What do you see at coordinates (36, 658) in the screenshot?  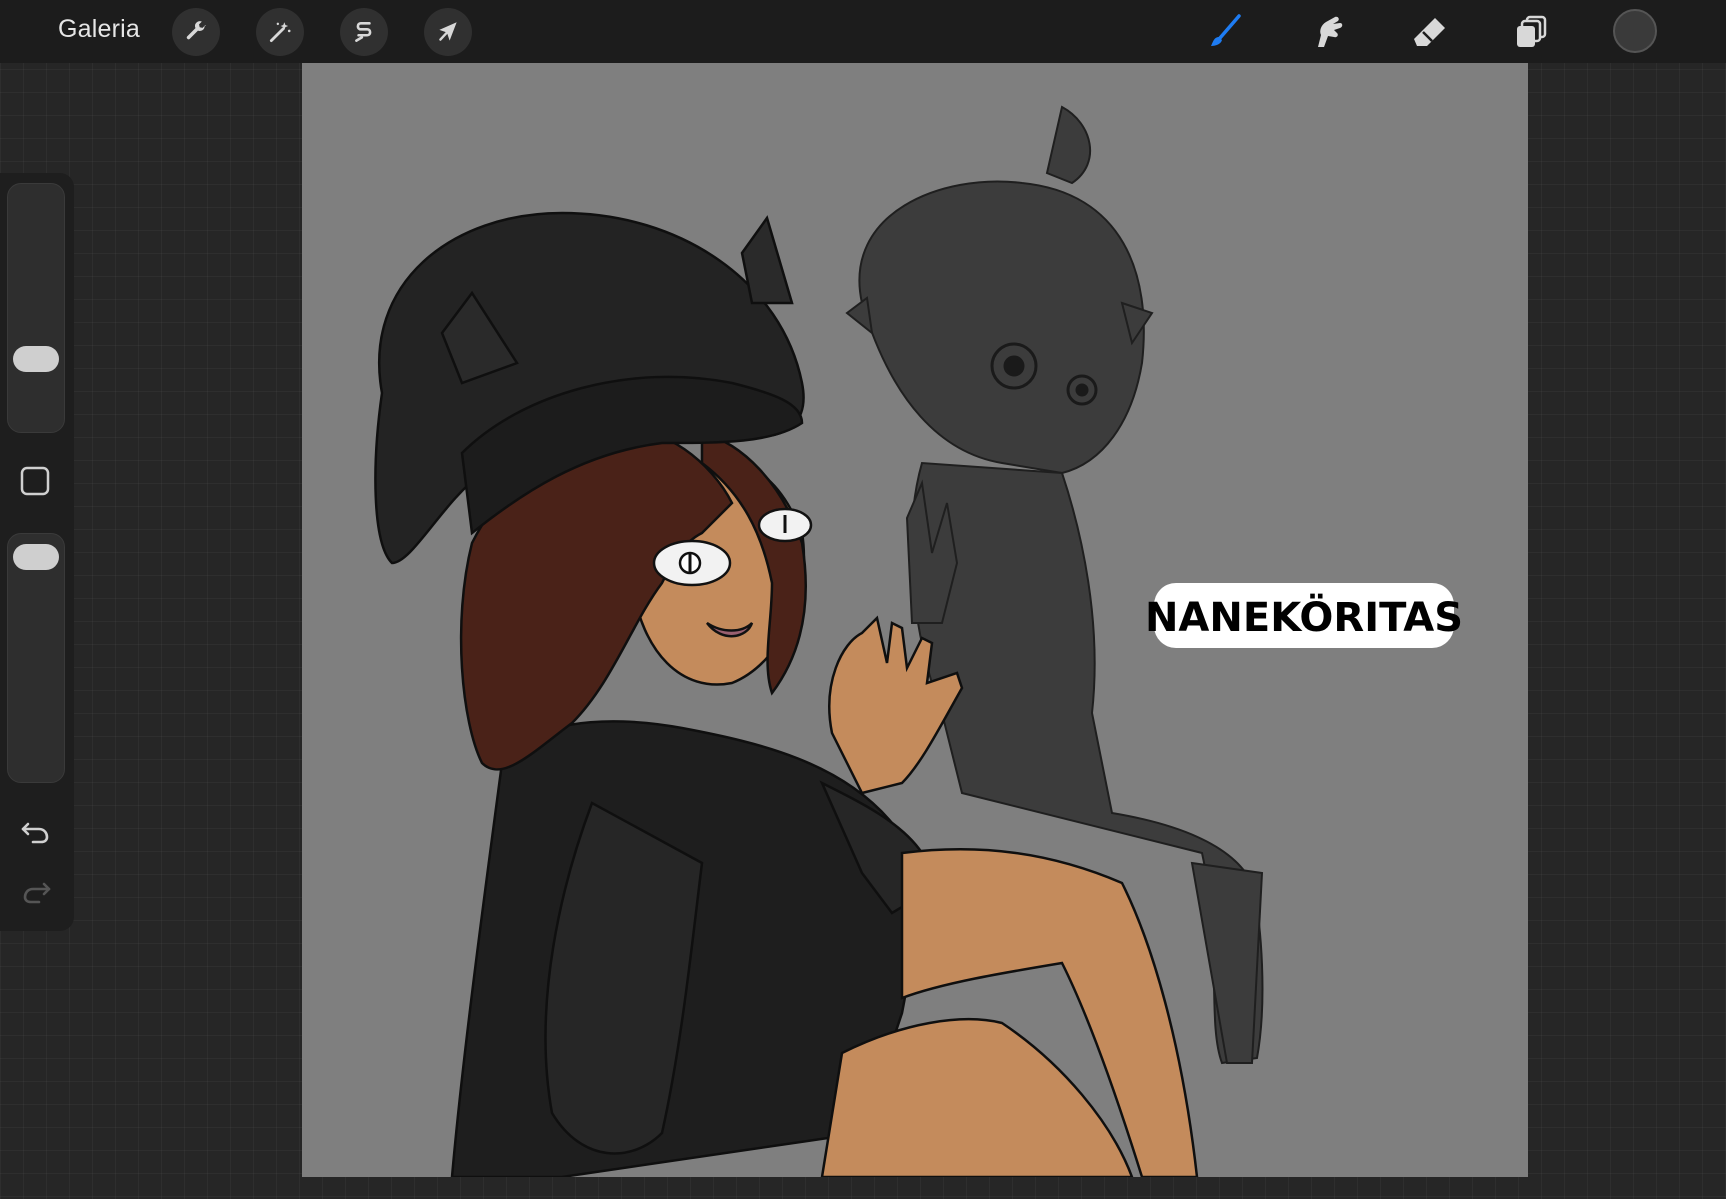 I see `opacity-slider` at bounding box center [36, 658].